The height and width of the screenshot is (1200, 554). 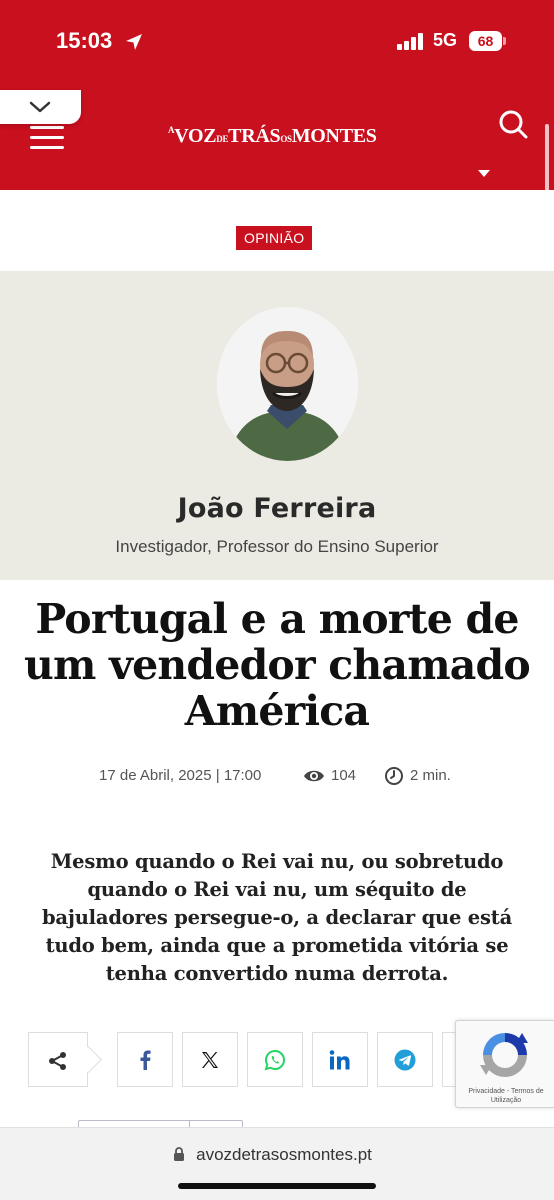 I want to click on views-count: 104, so click(x=344, y=775).